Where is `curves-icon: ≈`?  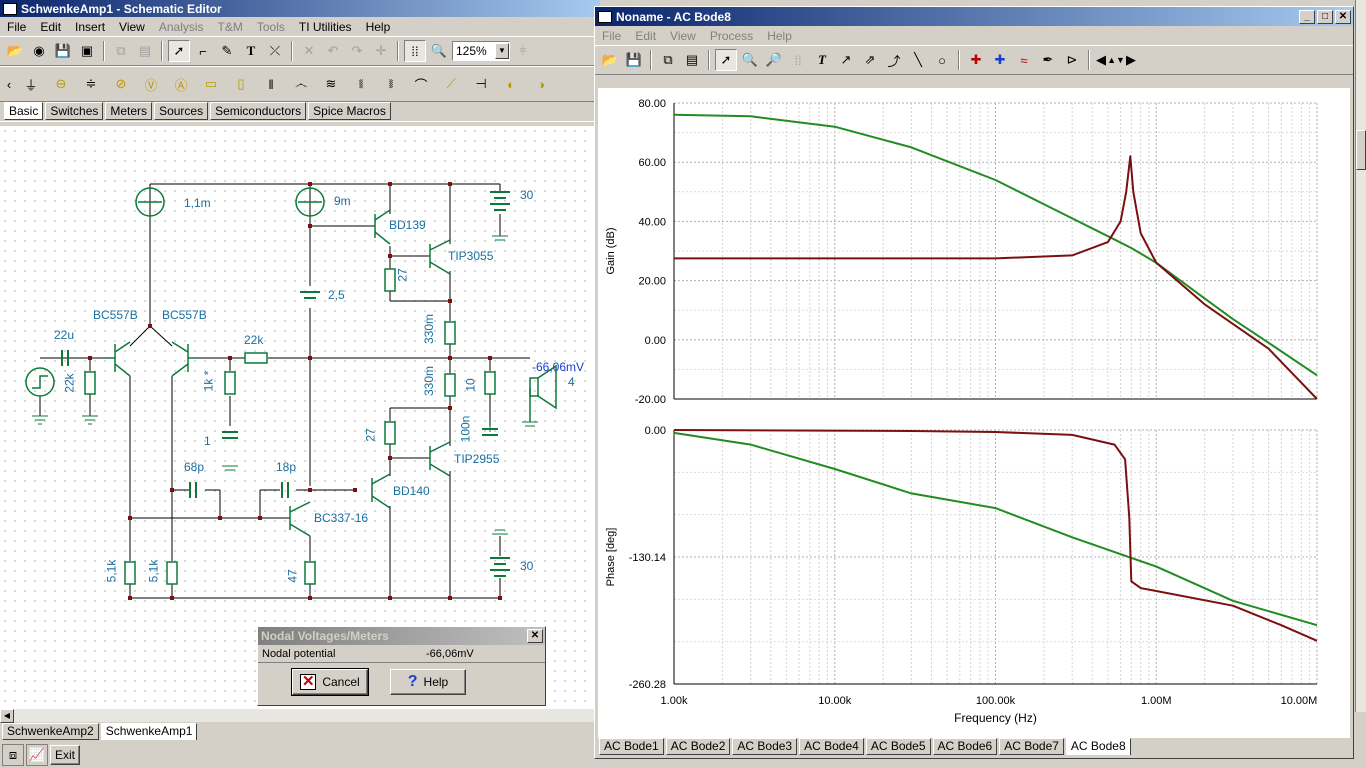
curves-icon: ≈ is located at coordinates (1024, 60).